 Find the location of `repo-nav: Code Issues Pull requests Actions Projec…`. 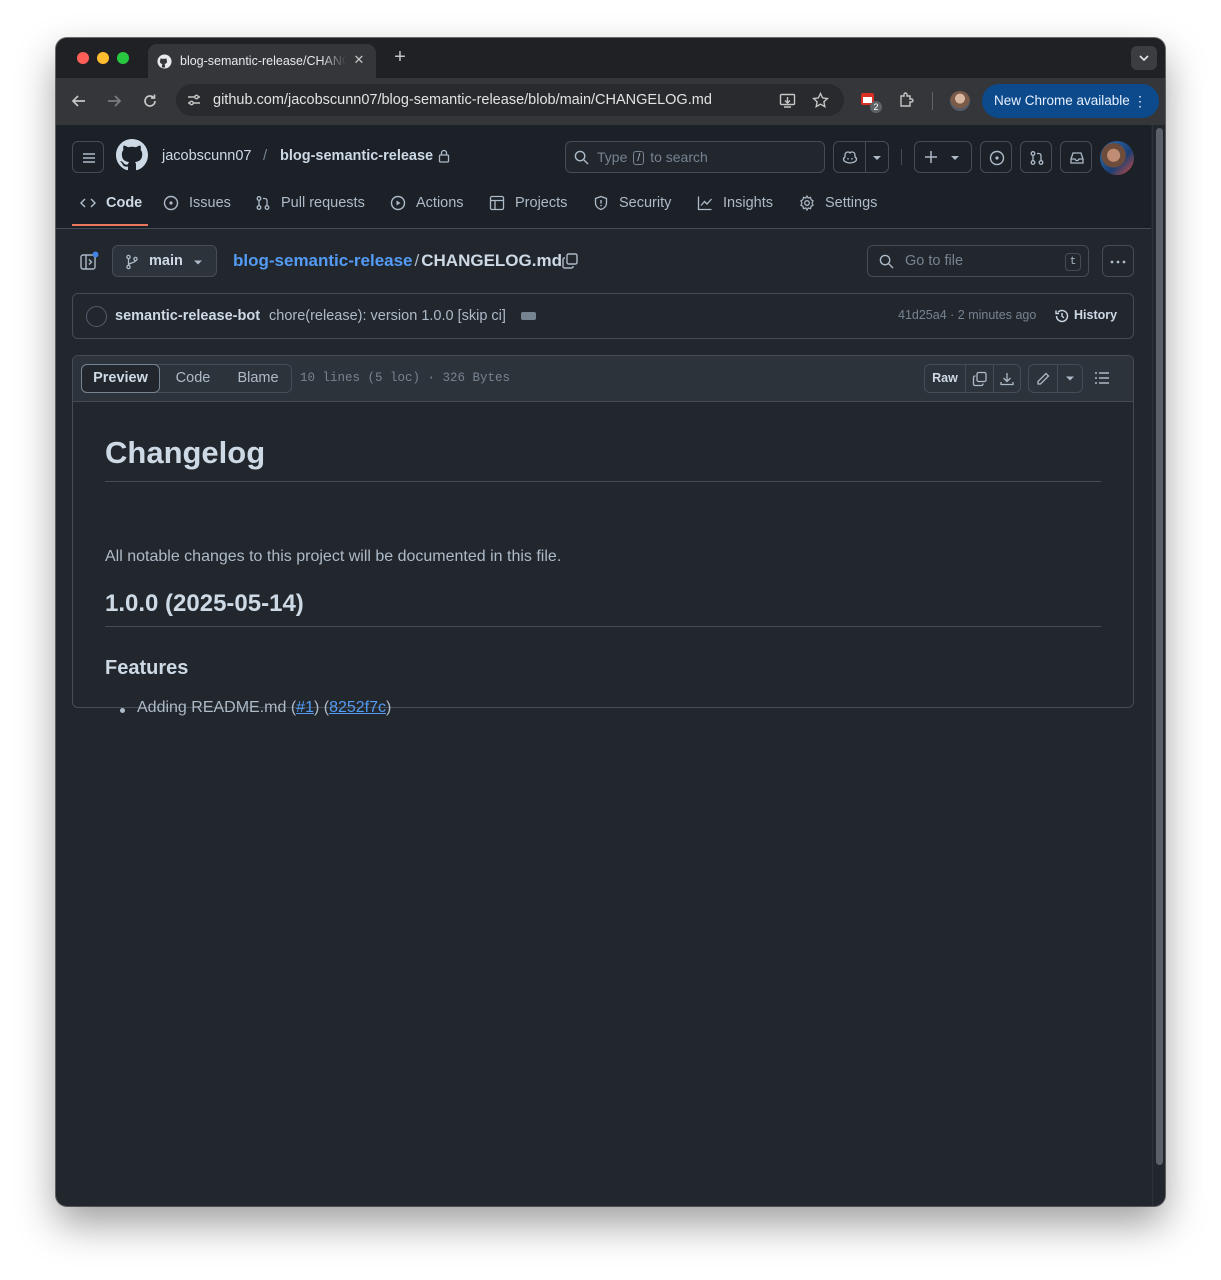

repo-nav: Code Issues Pull requests Actions Projec… is located at coordinates (603, 207).